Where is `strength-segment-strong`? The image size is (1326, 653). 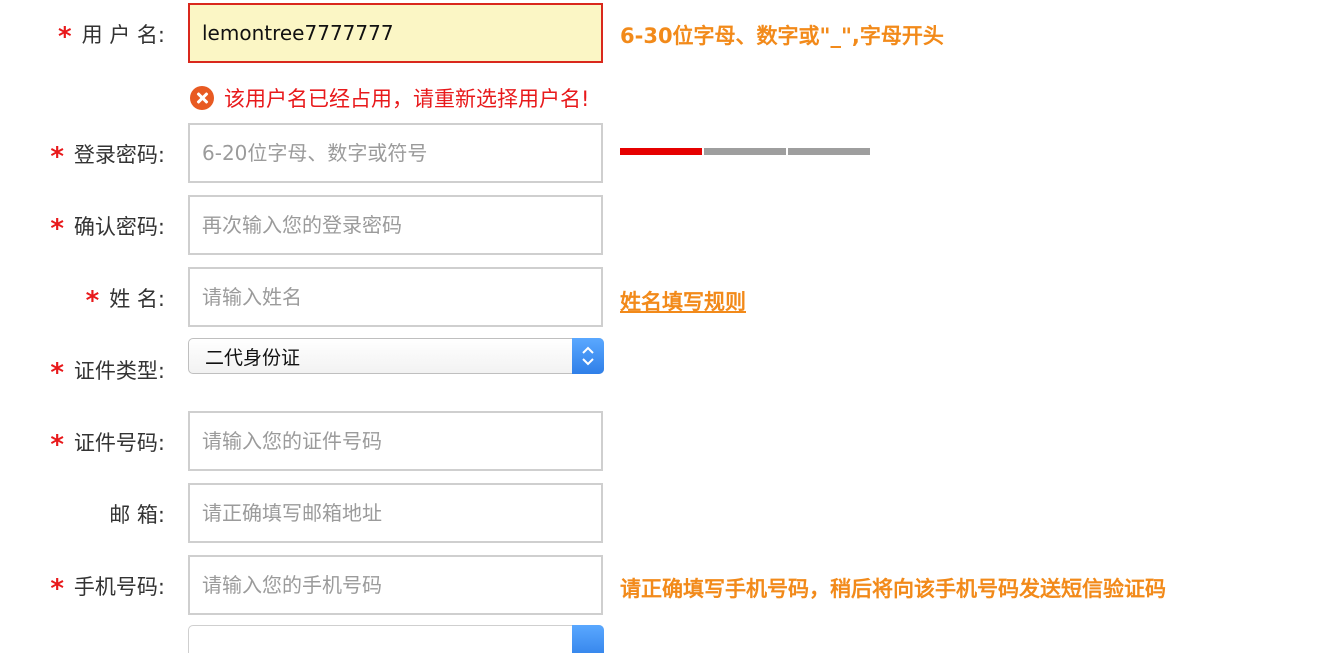 strength-segment-strong is located at coordinates (829, 151).